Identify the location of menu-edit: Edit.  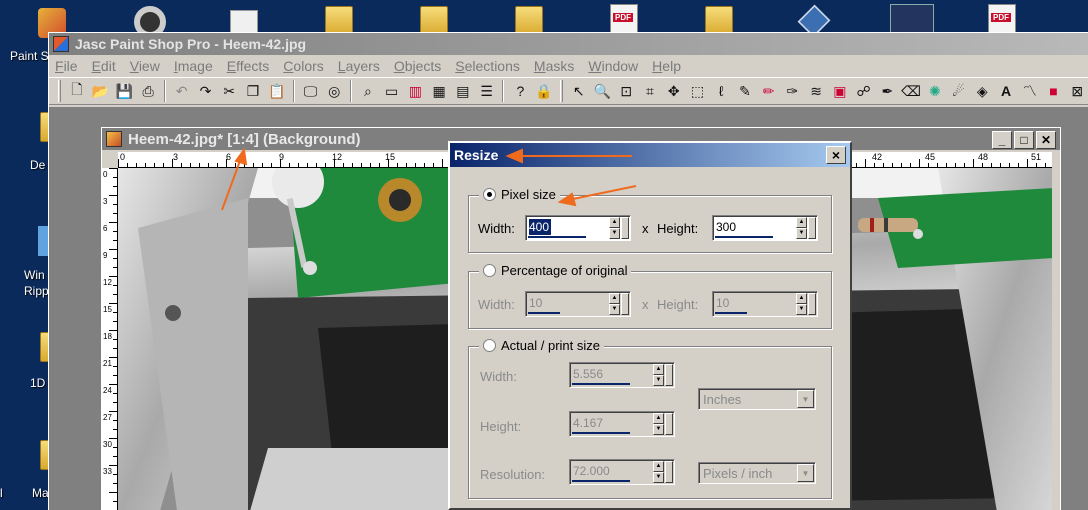
(104, 66).